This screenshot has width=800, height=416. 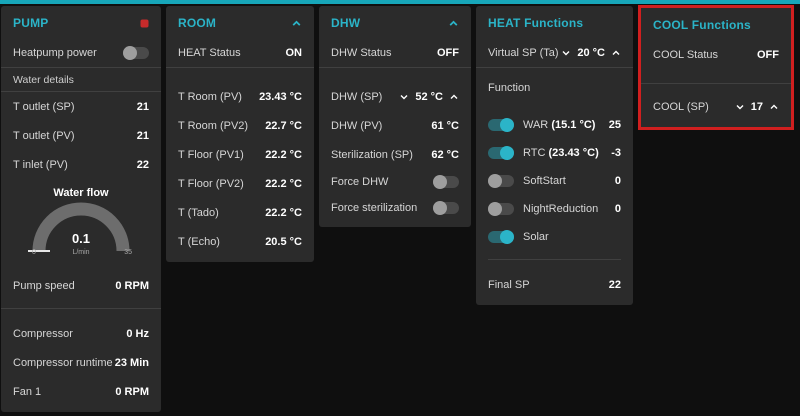 What do you see at coordinates (240, 212) in the screenshot?
I see `t-tado-row: T (Tado) 22.2 °C` at bounding box center [240, 212].